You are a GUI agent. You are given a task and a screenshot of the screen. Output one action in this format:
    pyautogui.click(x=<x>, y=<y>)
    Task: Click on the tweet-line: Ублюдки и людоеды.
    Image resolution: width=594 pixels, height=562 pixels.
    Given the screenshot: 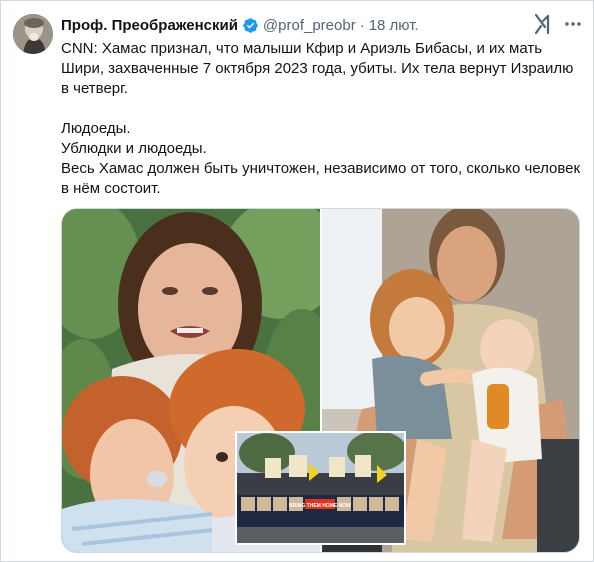 What is the action you would take?
    pyautogui.click(x=134, y=148)
    